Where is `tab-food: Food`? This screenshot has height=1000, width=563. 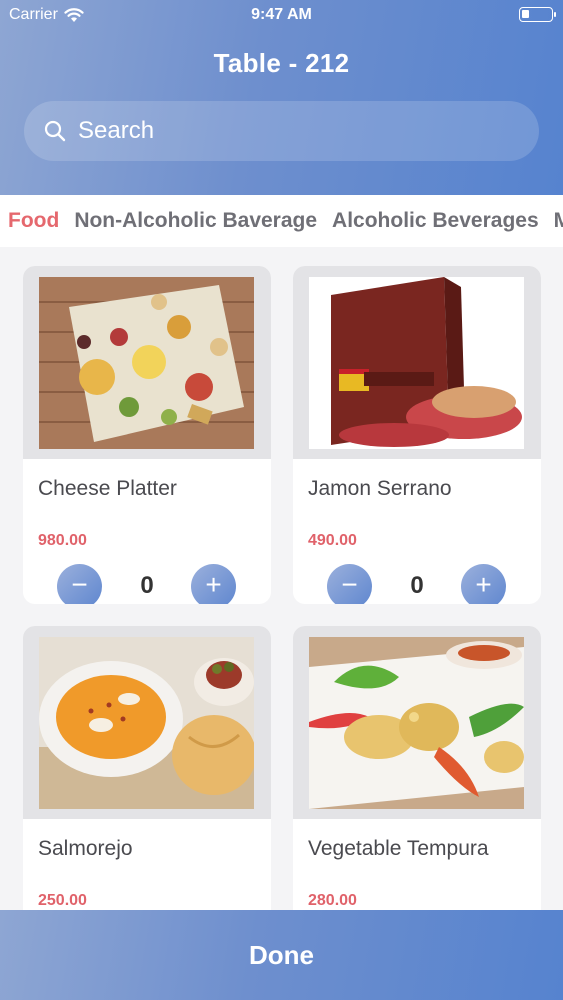 tab-food: Food is located at coordinates (33, 221).